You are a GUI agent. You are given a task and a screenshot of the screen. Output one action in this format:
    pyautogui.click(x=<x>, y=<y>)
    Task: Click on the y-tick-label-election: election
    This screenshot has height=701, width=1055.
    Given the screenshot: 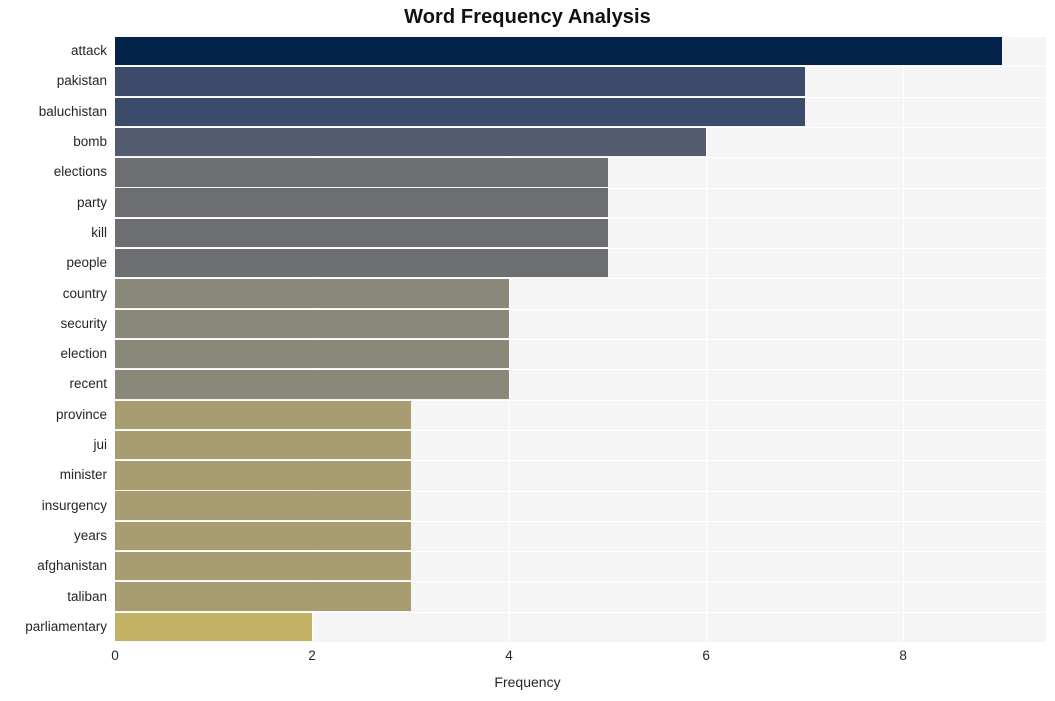 What is the action you would take?
    pyautogui.click(x=83, y=354)
    